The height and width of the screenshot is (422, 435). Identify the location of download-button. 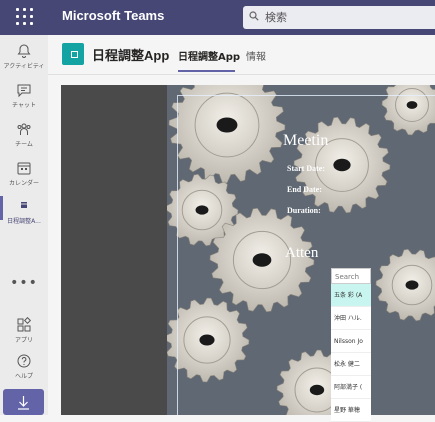
(23, 402).